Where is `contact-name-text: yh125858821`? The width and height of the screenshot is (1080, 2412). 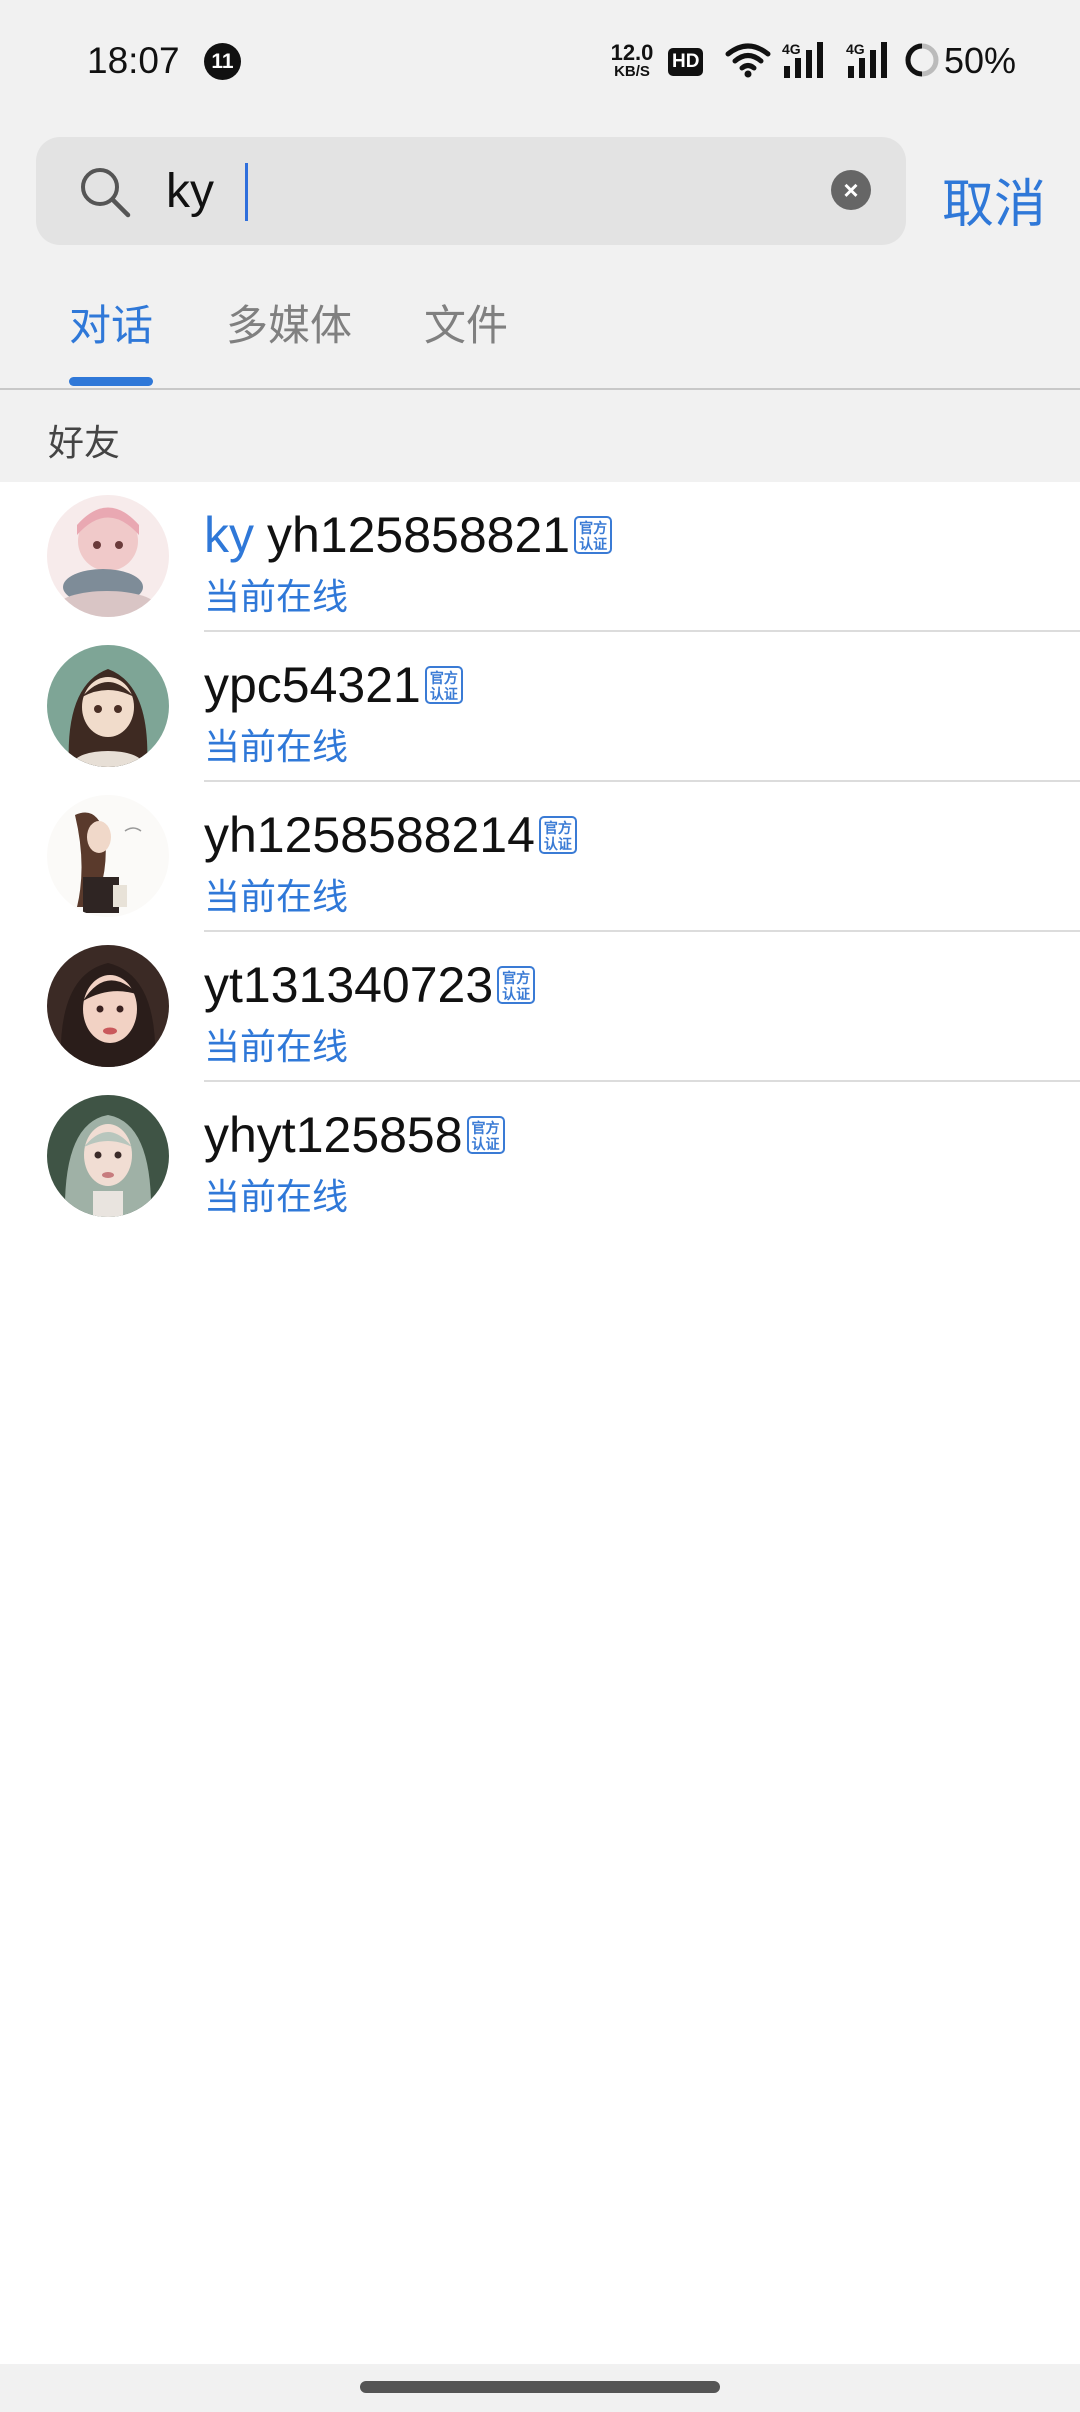 contact-name-text: yh125858821 is located at coordinates (419, 535).